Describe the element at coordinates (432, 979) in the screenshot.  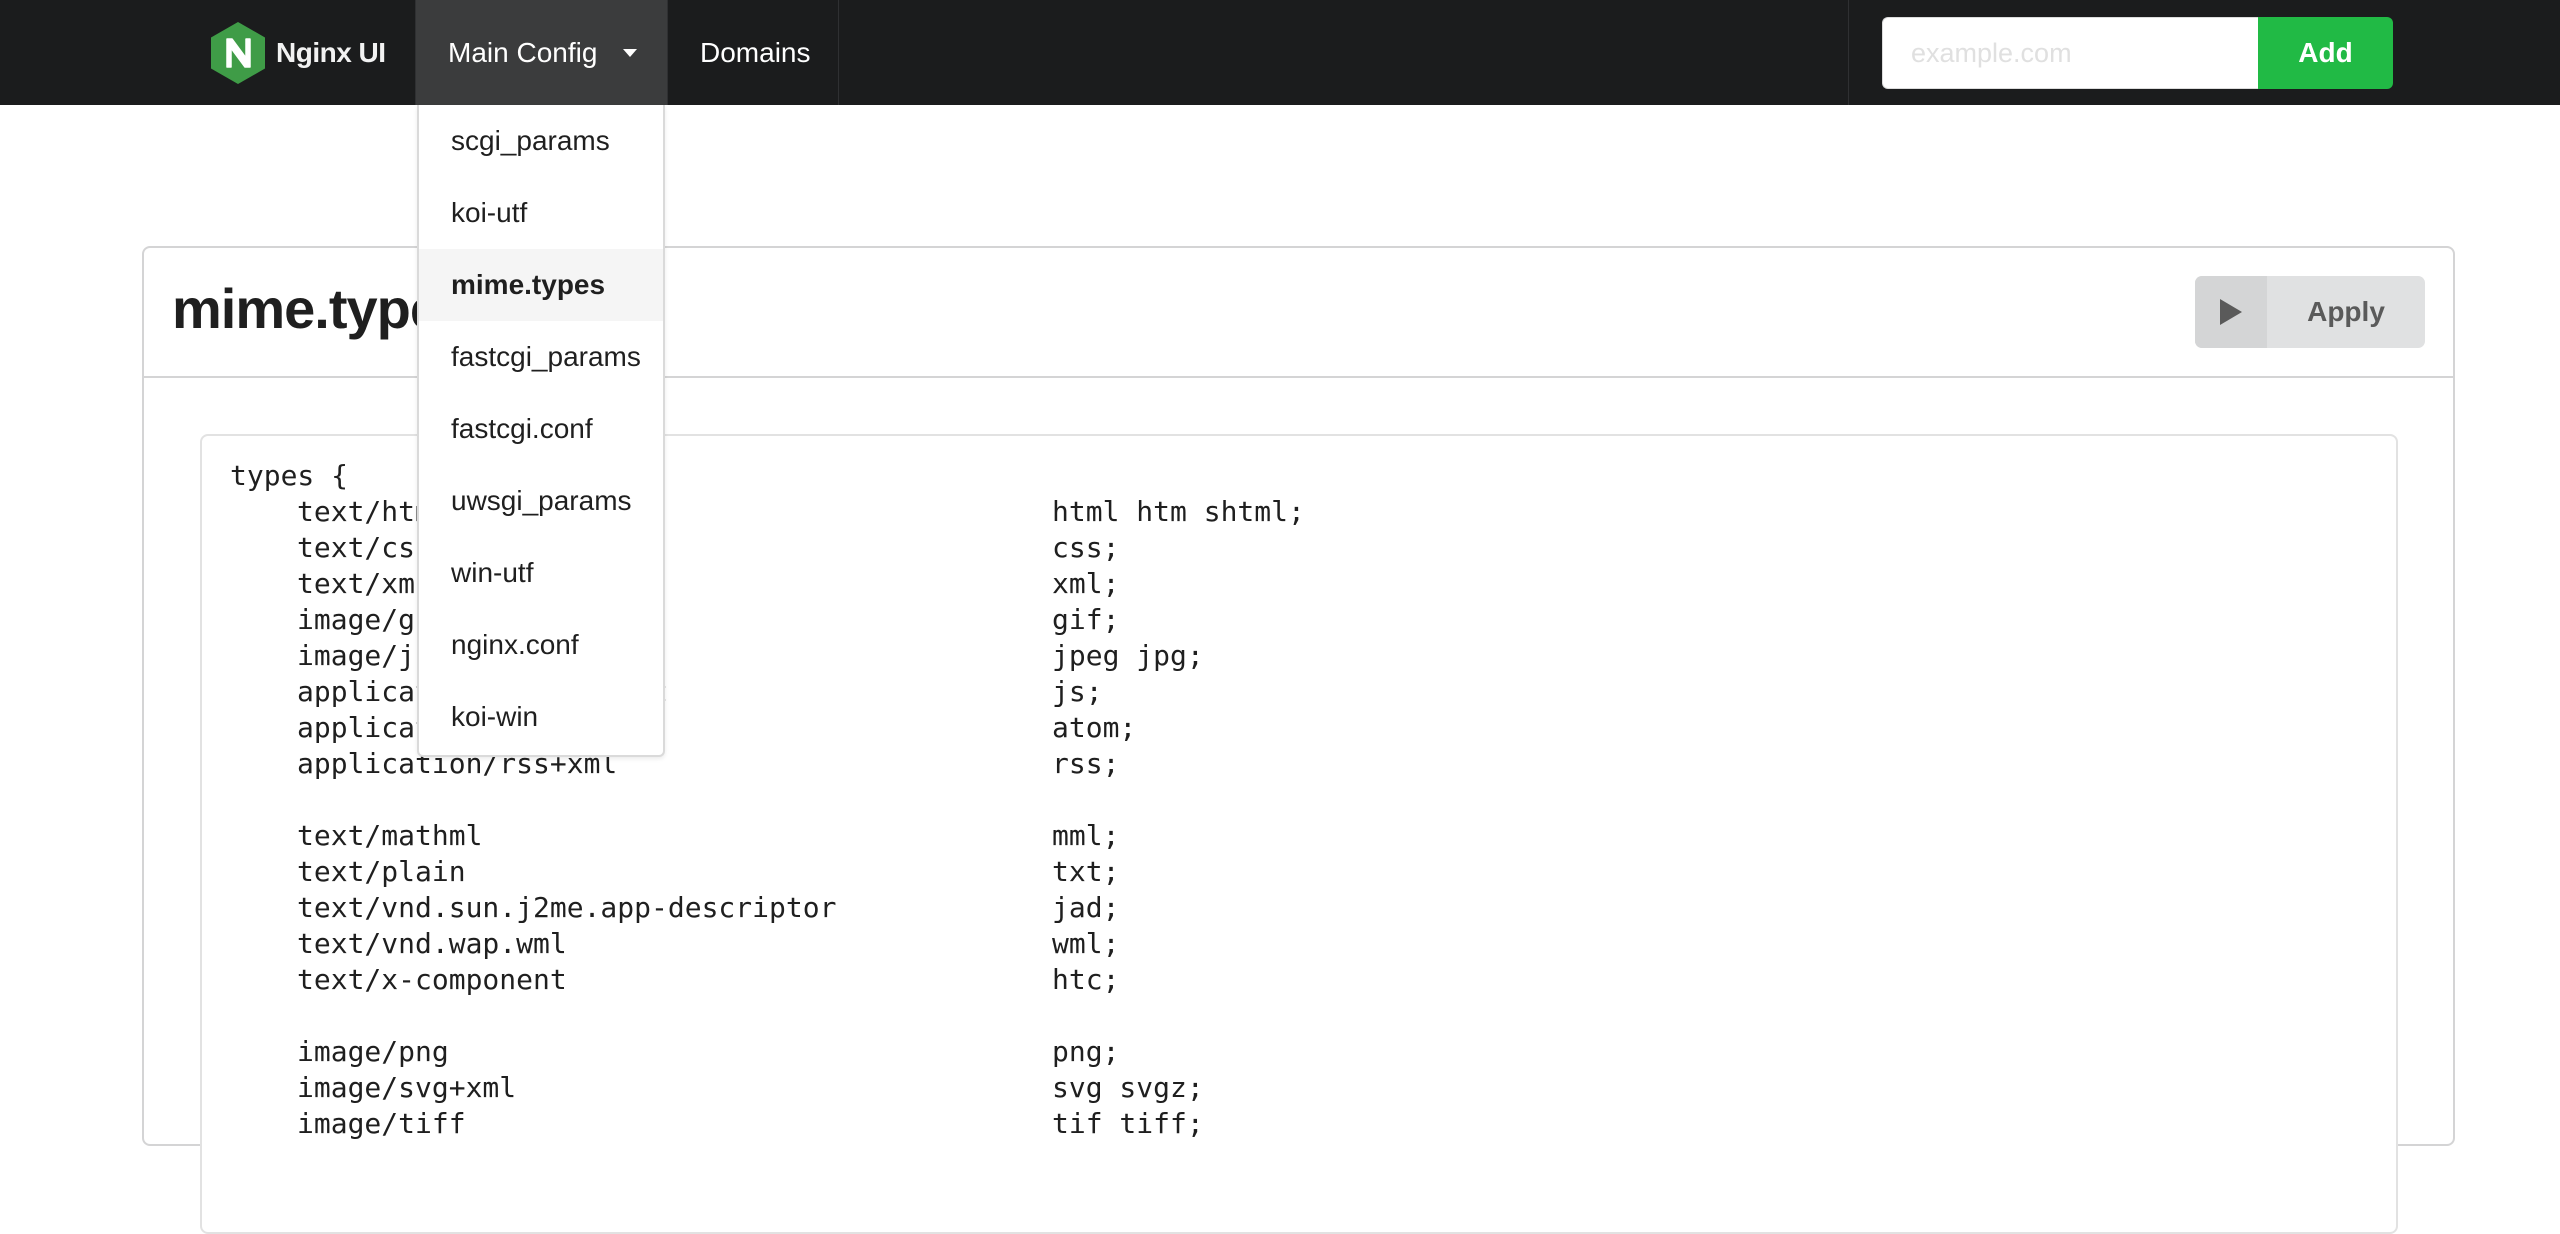
I see `mime-type: text/x-component` at that location.